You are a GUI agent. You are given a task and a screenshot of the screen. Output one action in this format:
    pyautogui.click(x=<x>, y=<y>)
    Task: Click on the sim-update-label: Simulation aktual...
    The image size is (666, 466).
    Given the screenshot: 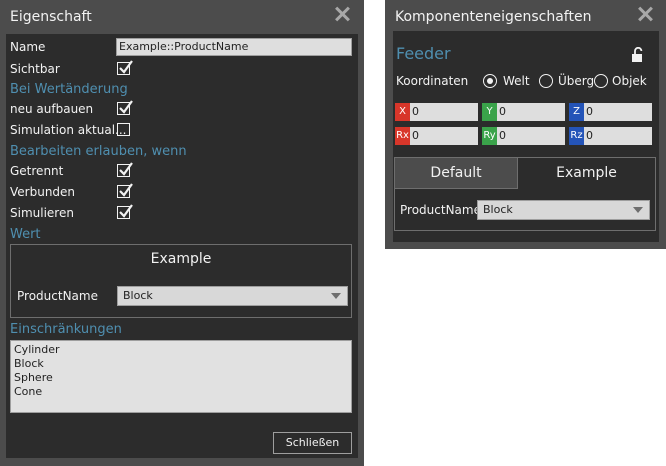 What is the action you would take?
    pyautogui.click(x=68, y=130)
    